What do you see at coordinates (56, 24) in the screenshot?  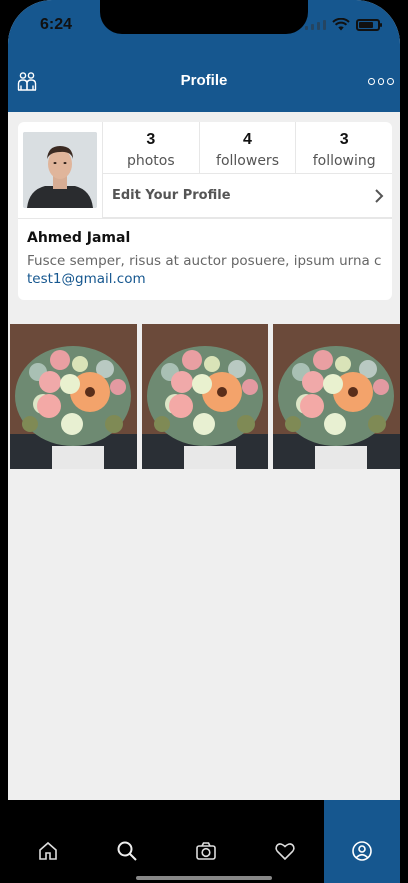 I see `status-time: 6:24` at bounding box center [56, 24].